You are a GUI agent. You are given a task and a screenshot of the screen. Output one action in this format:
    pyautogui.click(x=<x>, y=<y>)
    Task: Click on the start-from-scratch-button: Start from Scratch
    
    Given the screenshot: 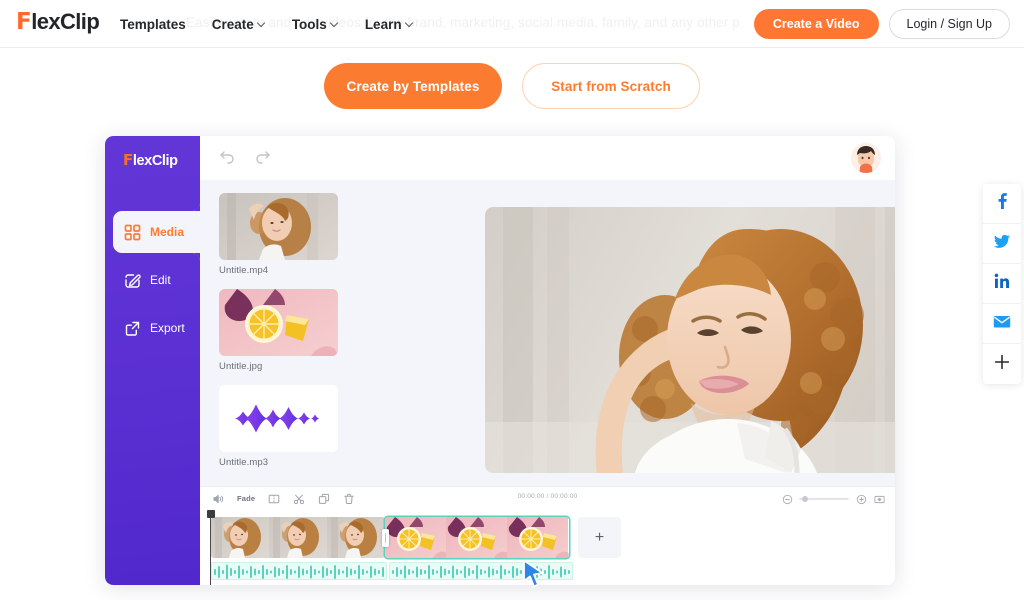 What is the action you would take?
    pyautogui.click(x=611, y=86)
    